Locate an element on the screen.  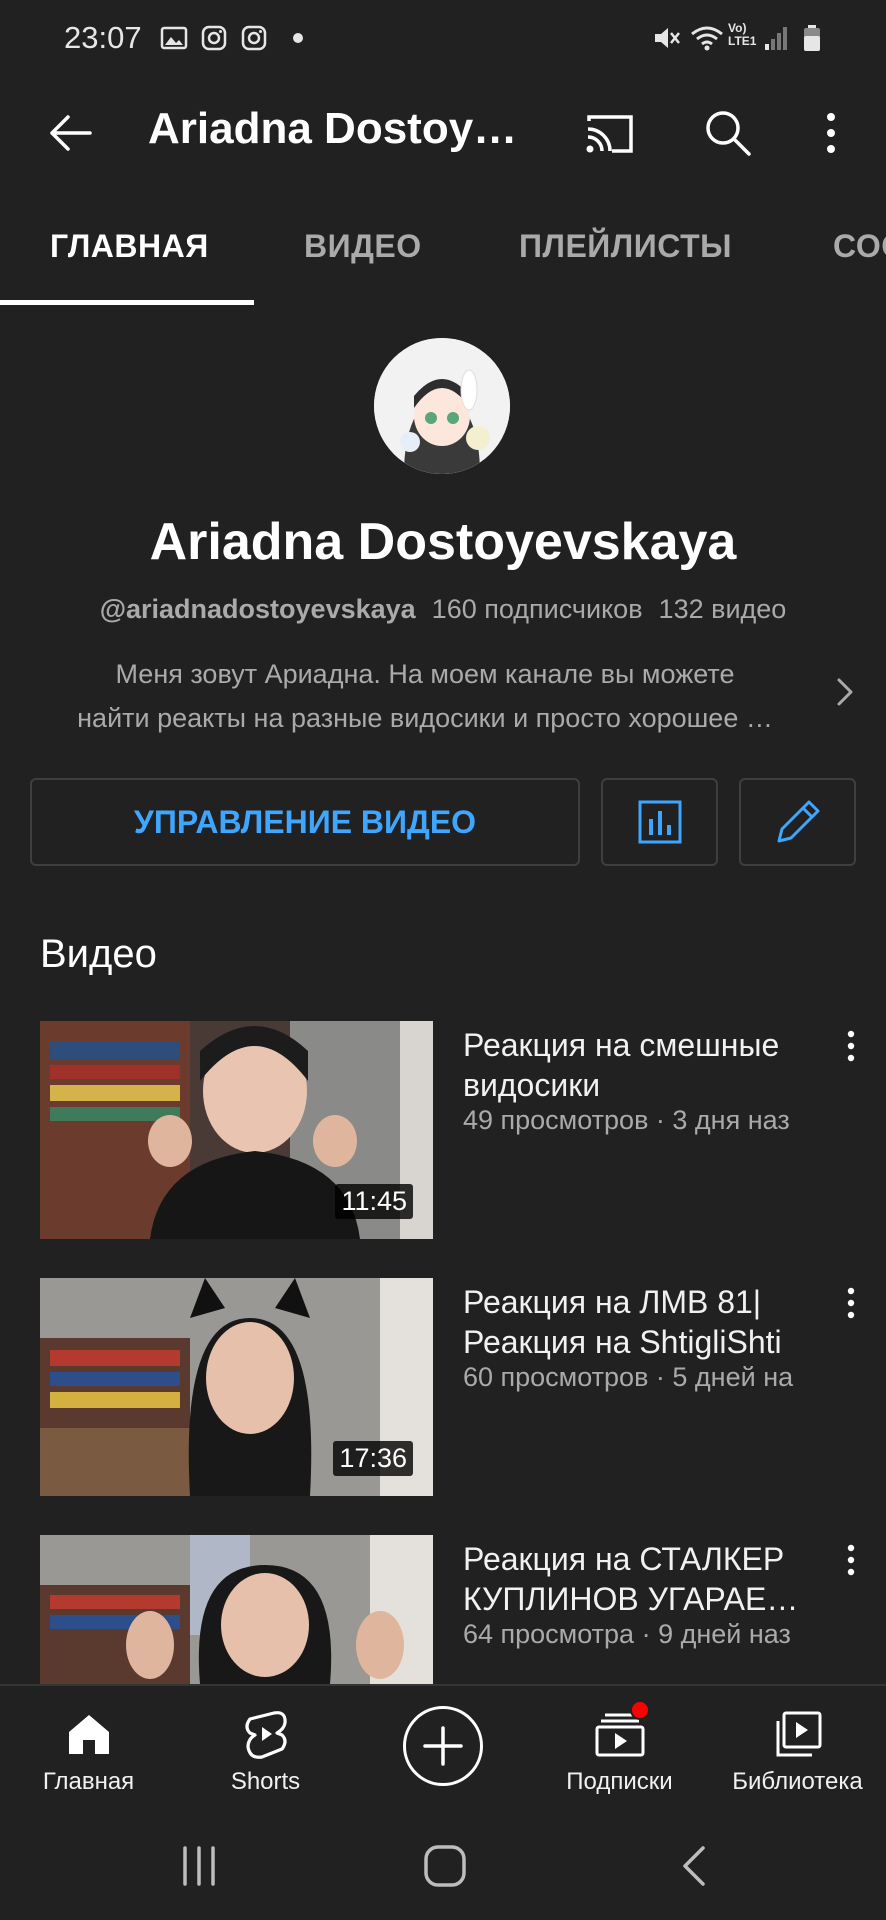
video-meta: 60 просмотров · 5 дней на is located at coordinates (628, 1377).